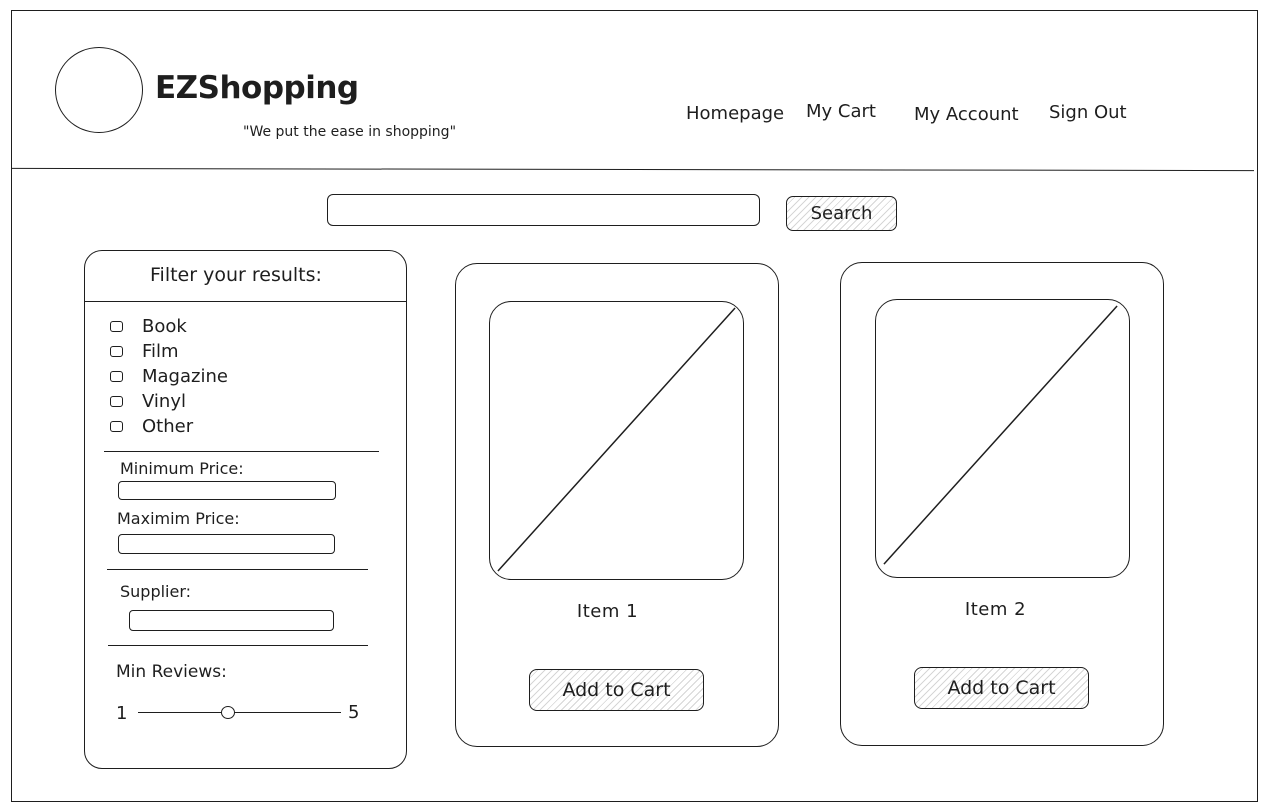 Image resolution: width=1269 pixels, height=812 pixels. I want to click on item-title-1: Item 1, so click(607, 611).